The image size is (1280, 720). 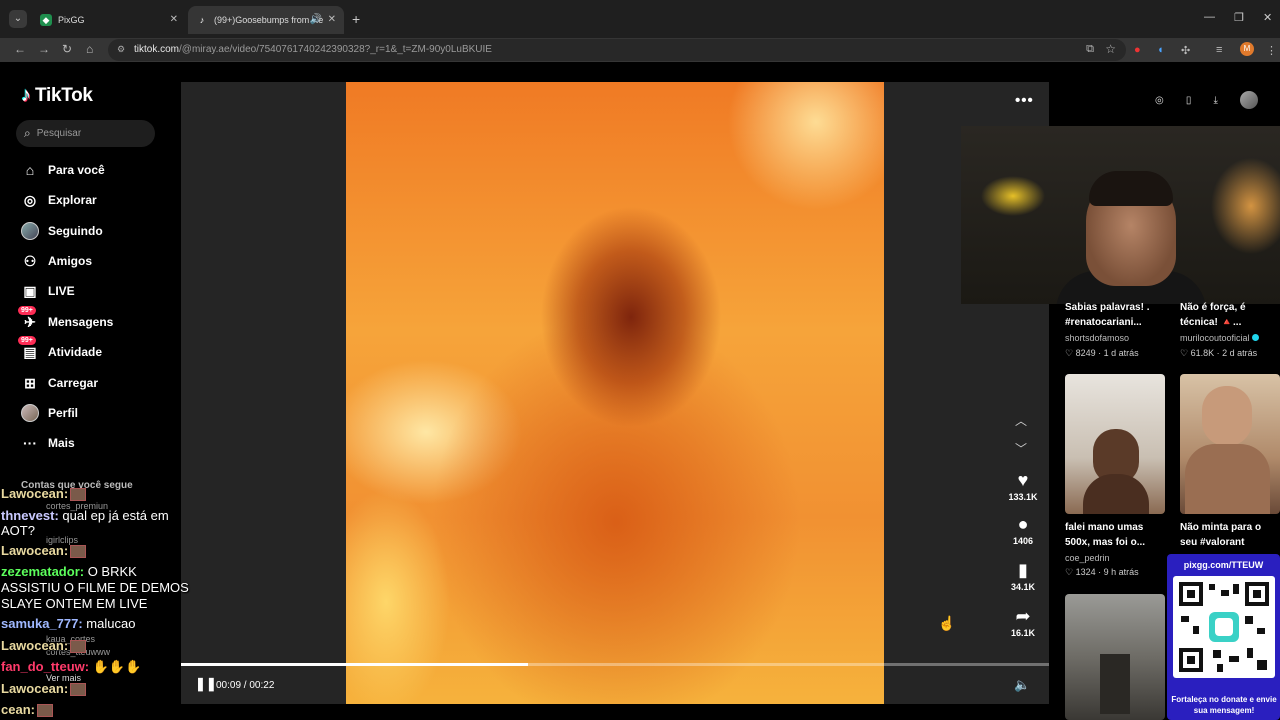 I want to click on sidebar-item-live: ▣ LIVE, so click(x=47, y=291).